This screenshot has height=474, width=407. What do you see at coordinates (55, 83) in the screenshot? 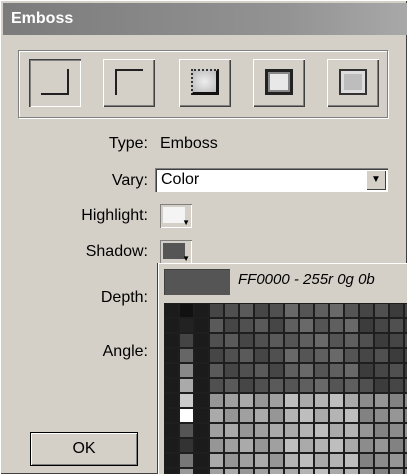
I see `emboss-style-1-button` at bounding box center [55, 83].